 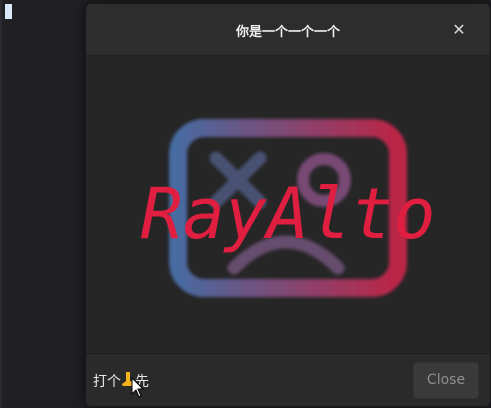 I want to click on dialog-title: 你是一个一个一个, so click(x=287, y=32).